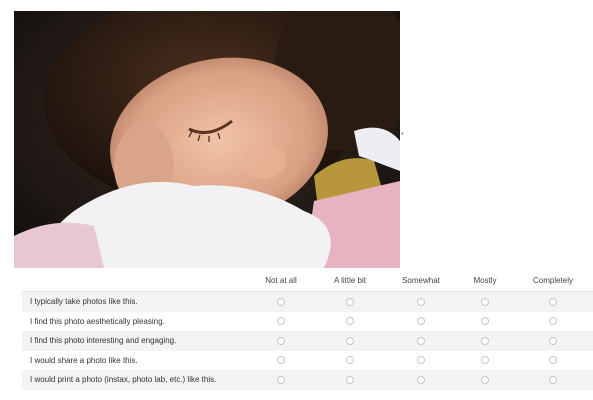  What do you see at coordinates (402, 135) in the screenshot?
I see `required-indicator: *` at bounding box center [402, 135].